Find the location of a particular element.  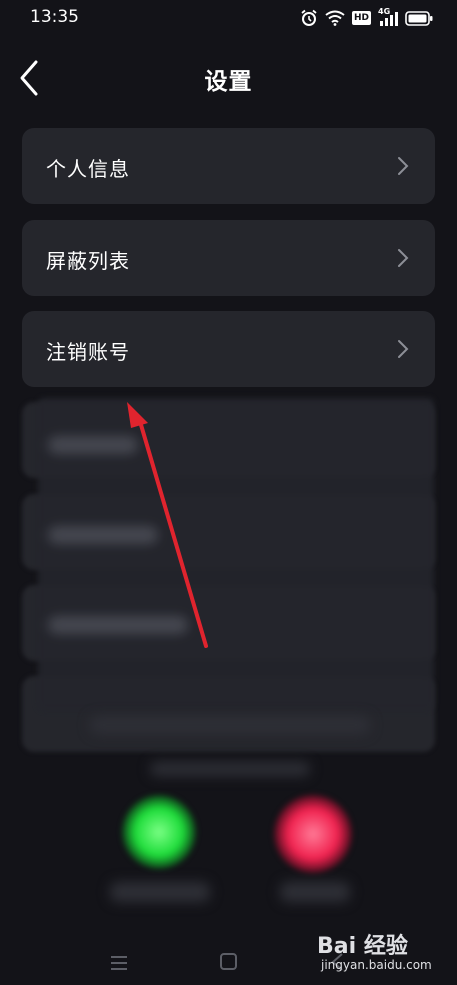

red-arrow-annotation is located at coordinates (167, 525).